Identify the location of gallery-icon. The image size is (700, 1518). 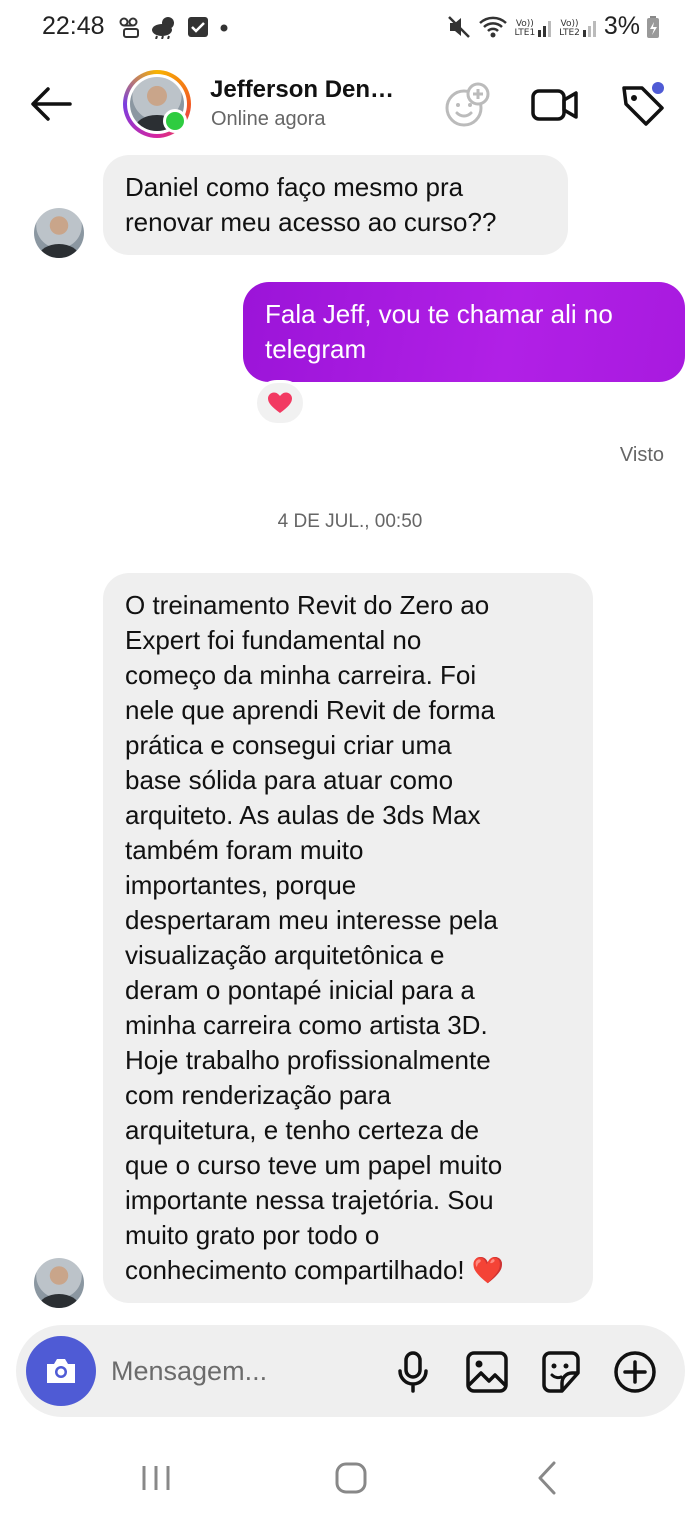
(487, 1372).